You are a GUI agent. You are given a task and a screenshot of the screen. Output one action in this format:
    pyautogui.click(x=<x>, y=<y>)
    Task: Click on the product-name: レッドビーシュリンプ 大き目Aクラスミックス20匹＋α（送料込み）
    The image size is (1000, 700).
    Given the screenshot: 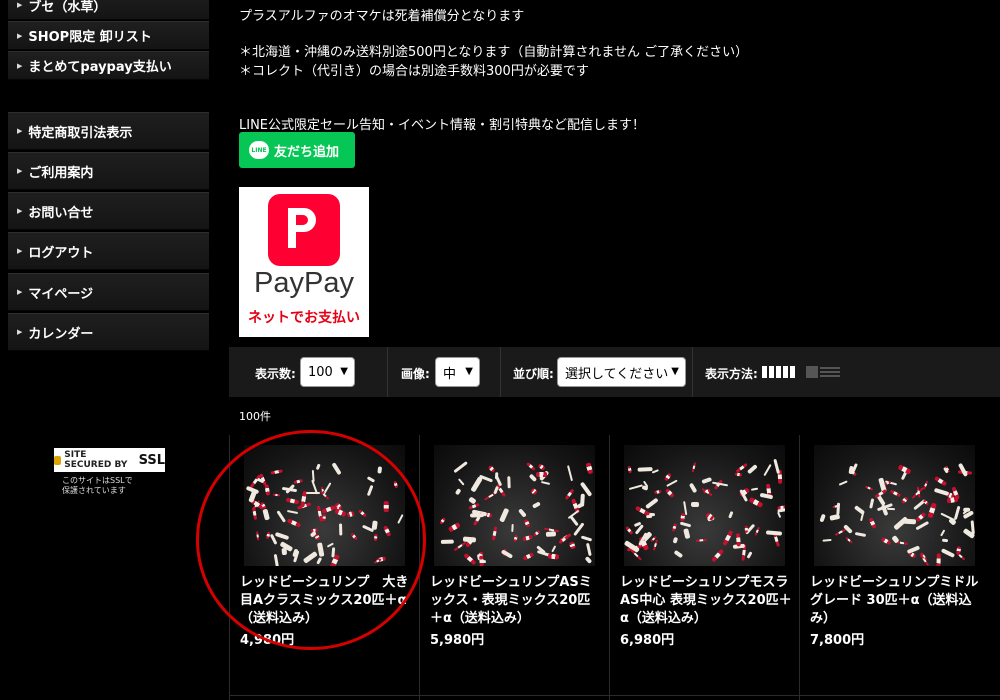 What is the action you would take?
    pyautogui.click(x=326, y=601)
    